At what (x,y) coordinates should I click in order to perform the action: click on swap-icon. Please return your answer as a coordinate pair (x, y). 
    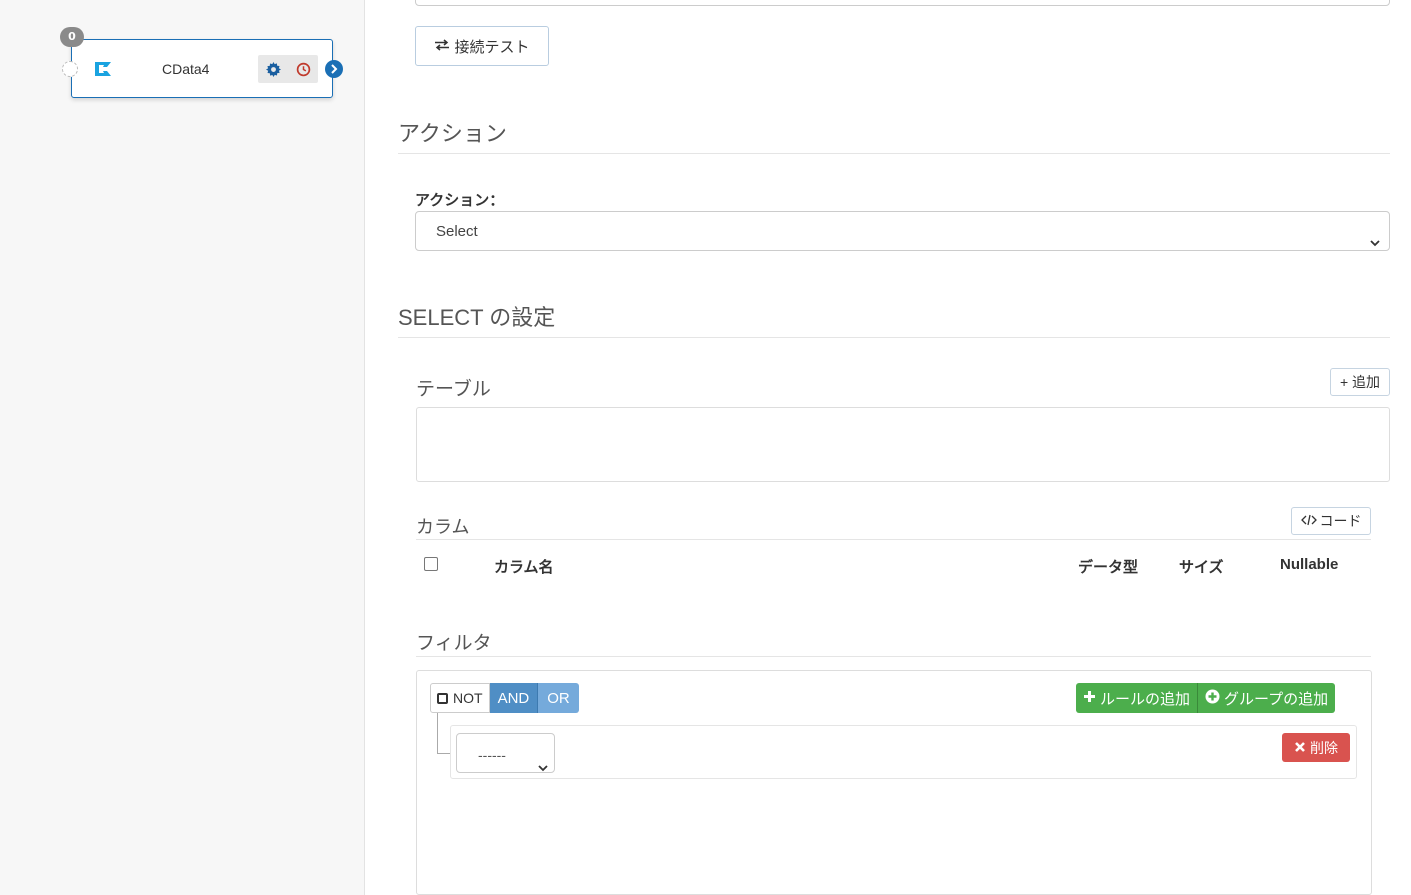
    Looking at the image, I should click on (442, 46).